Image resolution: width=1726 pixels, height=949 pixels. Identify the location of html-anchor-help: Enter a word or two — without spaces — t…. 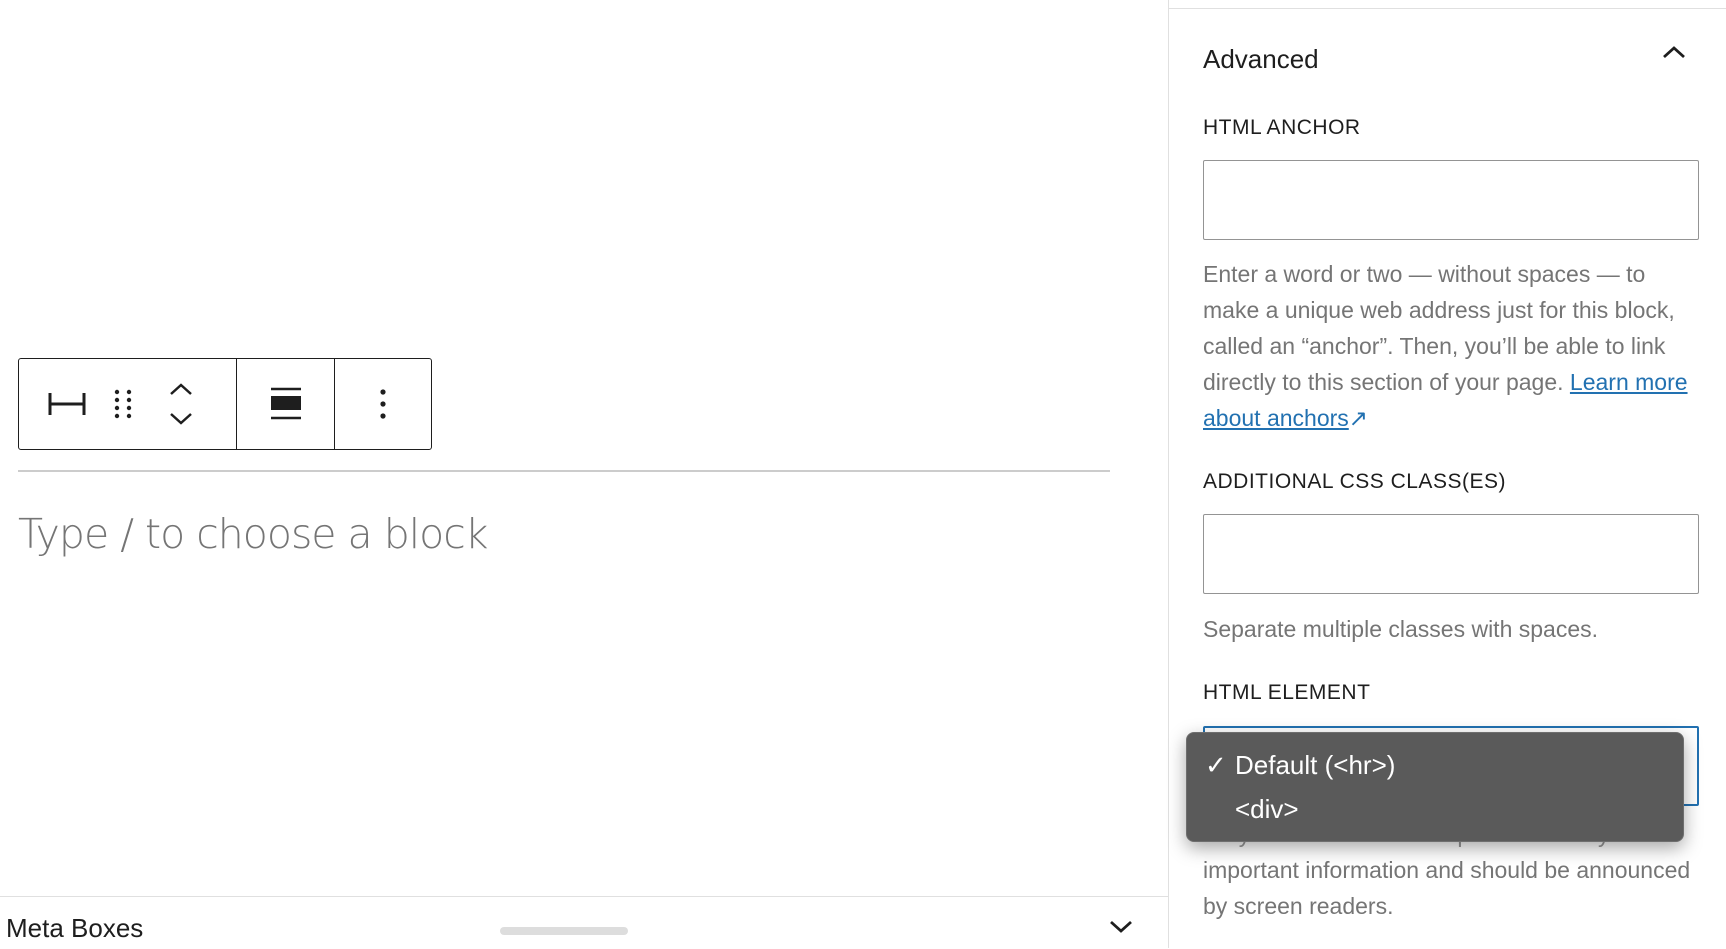
(1453, 346).